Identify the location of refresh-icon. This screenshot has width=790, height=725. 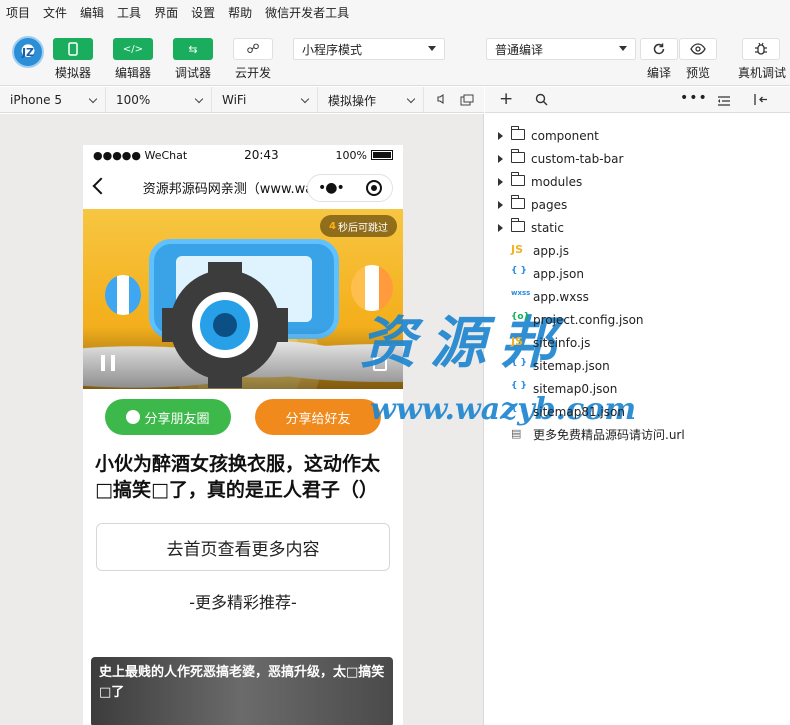
(659, 49).